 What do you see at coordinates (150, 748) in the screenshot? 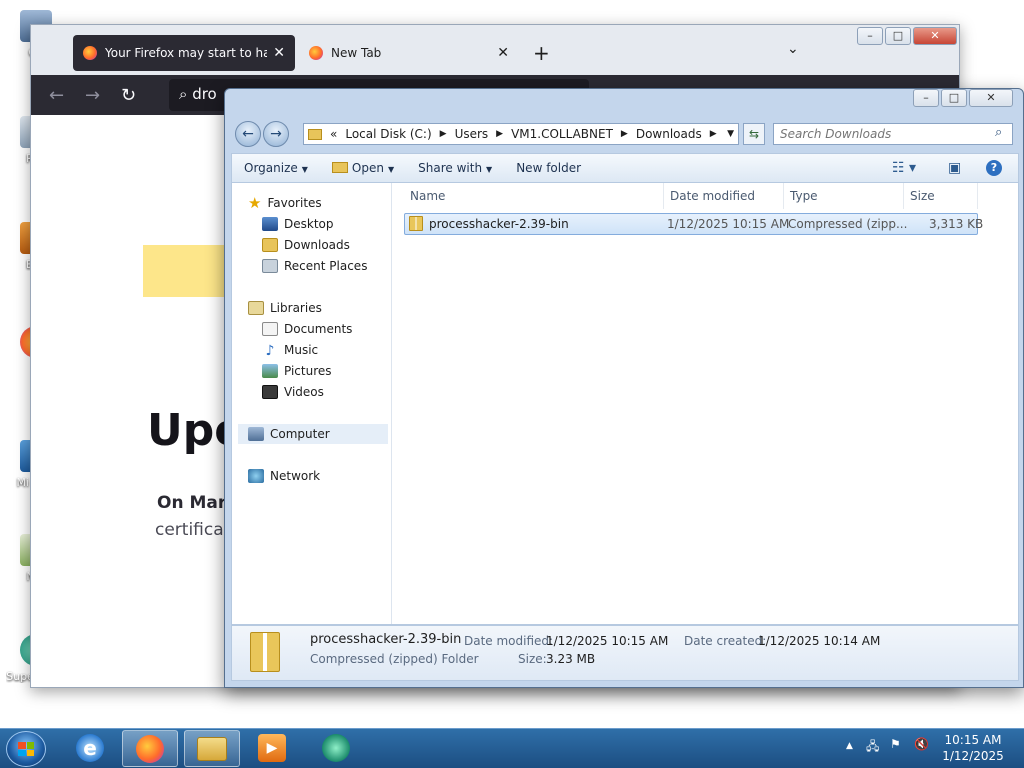
I see `taskbar-firefox` at bounding box center [150, 748].